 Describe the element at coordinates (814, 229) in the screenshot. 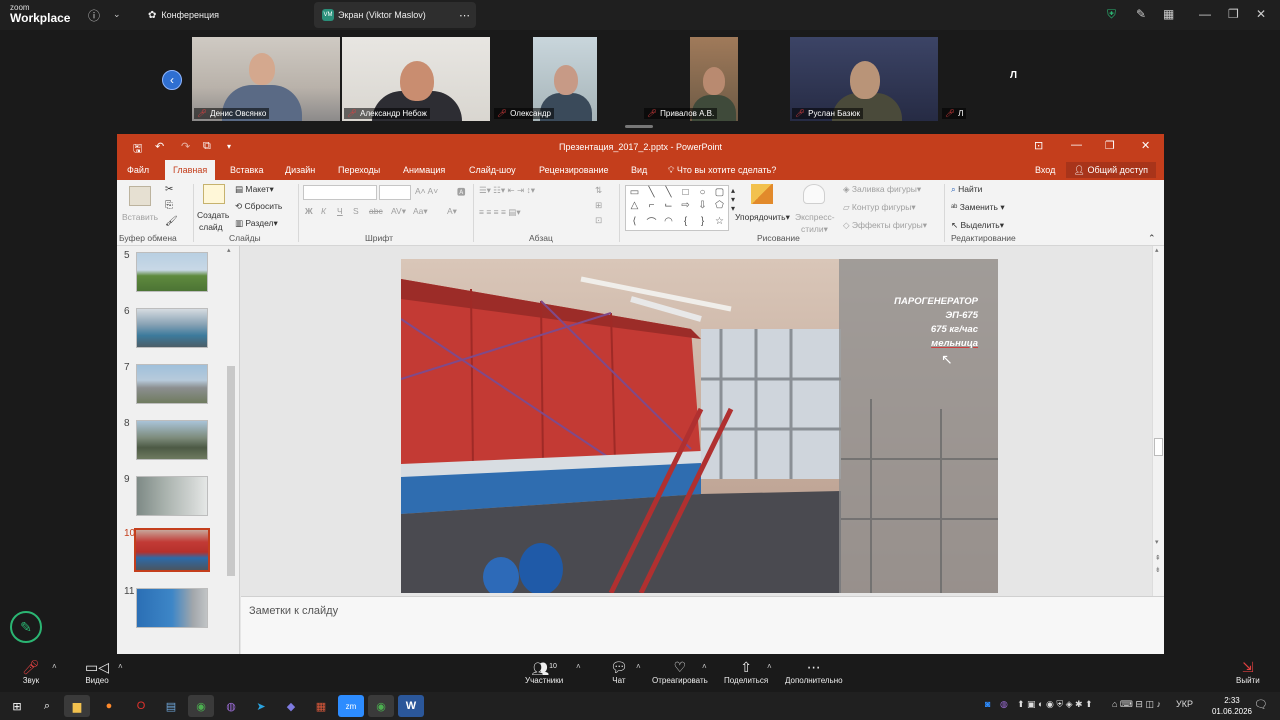

I see `quick-styles-button-line2: стили▾` at that location.